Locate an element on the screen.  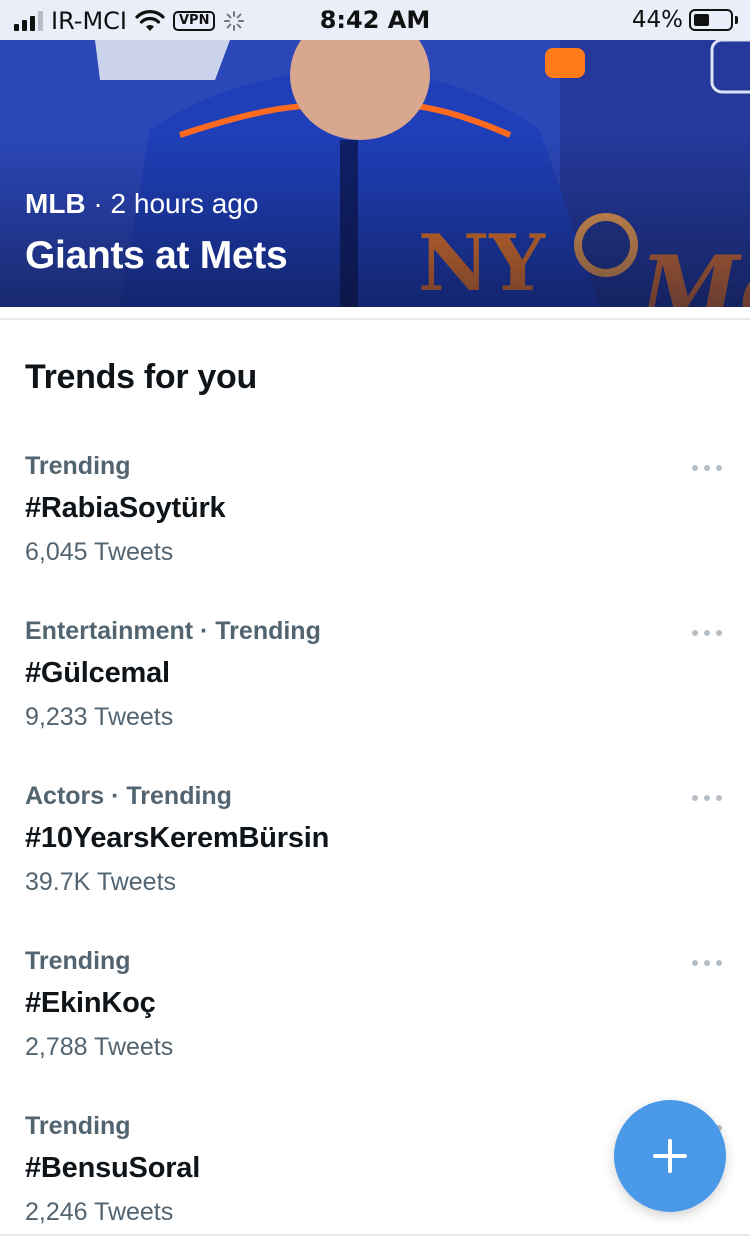
hero-time: 2 hours ago is located at coordinates (184, 203).